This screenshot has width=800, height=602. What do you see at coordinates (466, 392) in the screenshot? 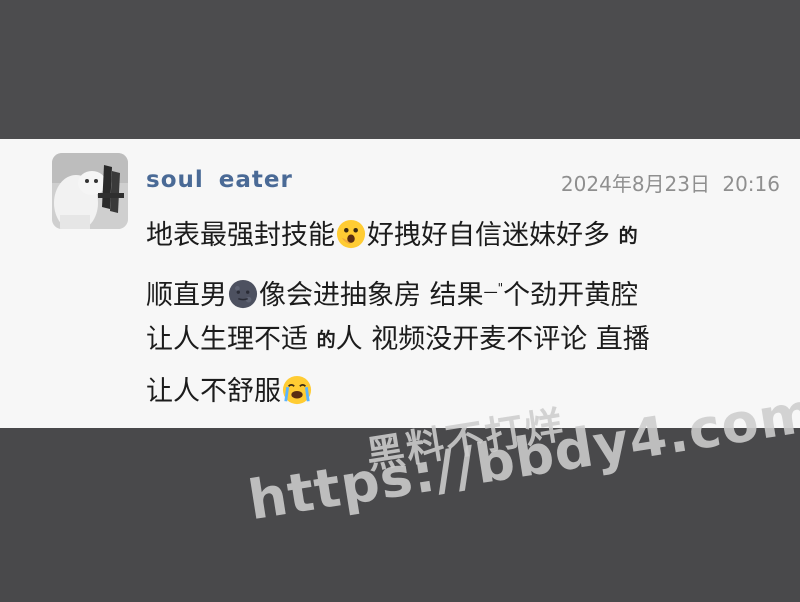
I see `comment-line: 让人不舒服` at bounding box center [466, 392].